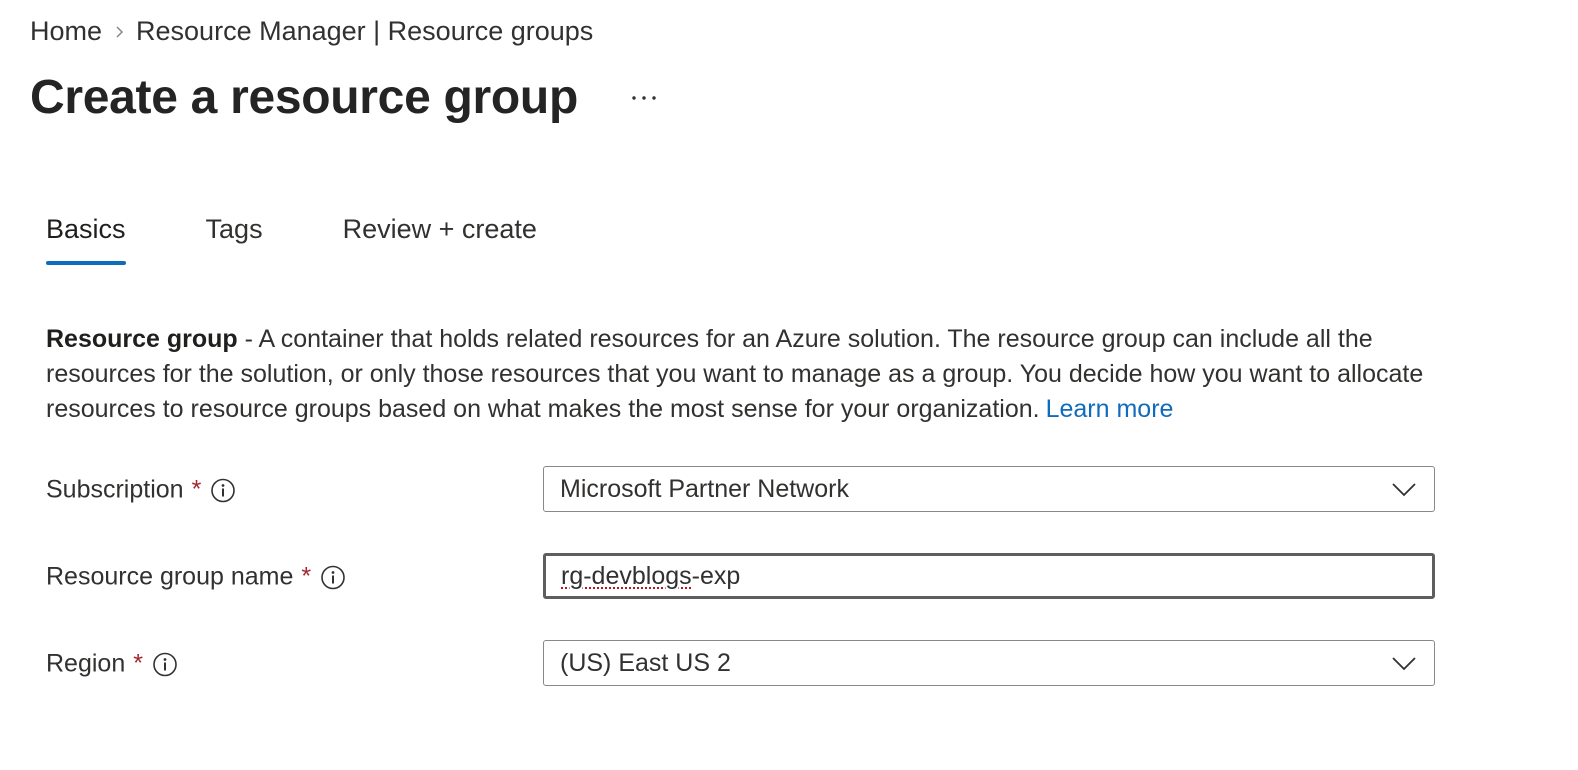  What do you see at coordinates (989, 663) in the screenshot?
I see `region-dropdown: (US) East US 2` at bounding box center [989, 663].